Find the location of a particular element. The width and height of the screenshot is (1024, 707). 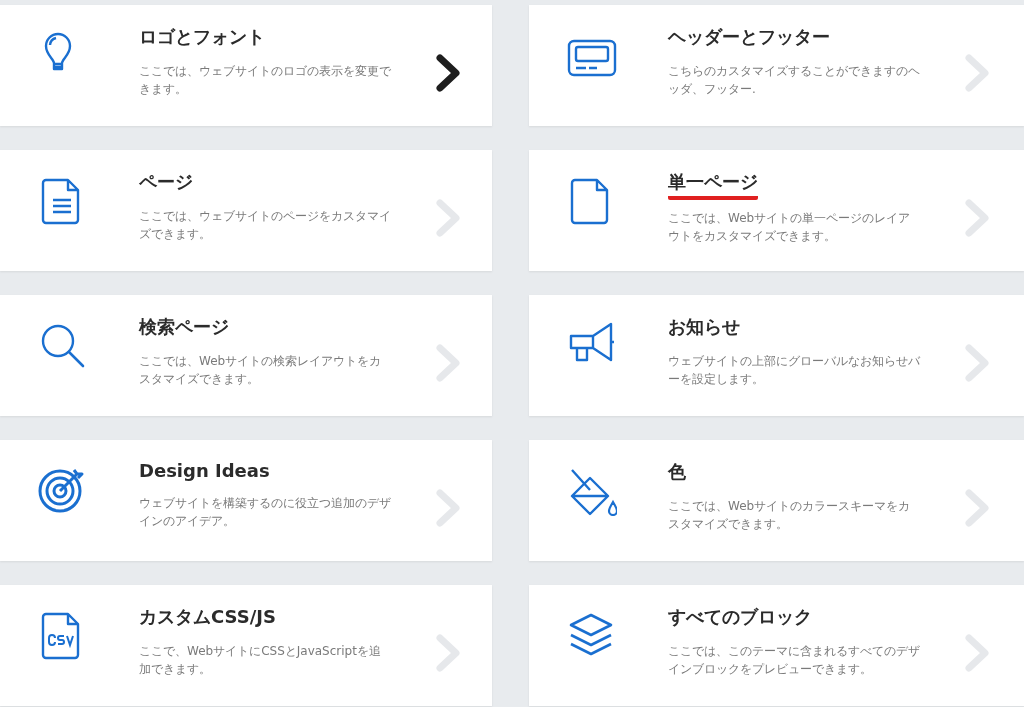

card-title: 検索ページ is located at coordinates (184, 327).